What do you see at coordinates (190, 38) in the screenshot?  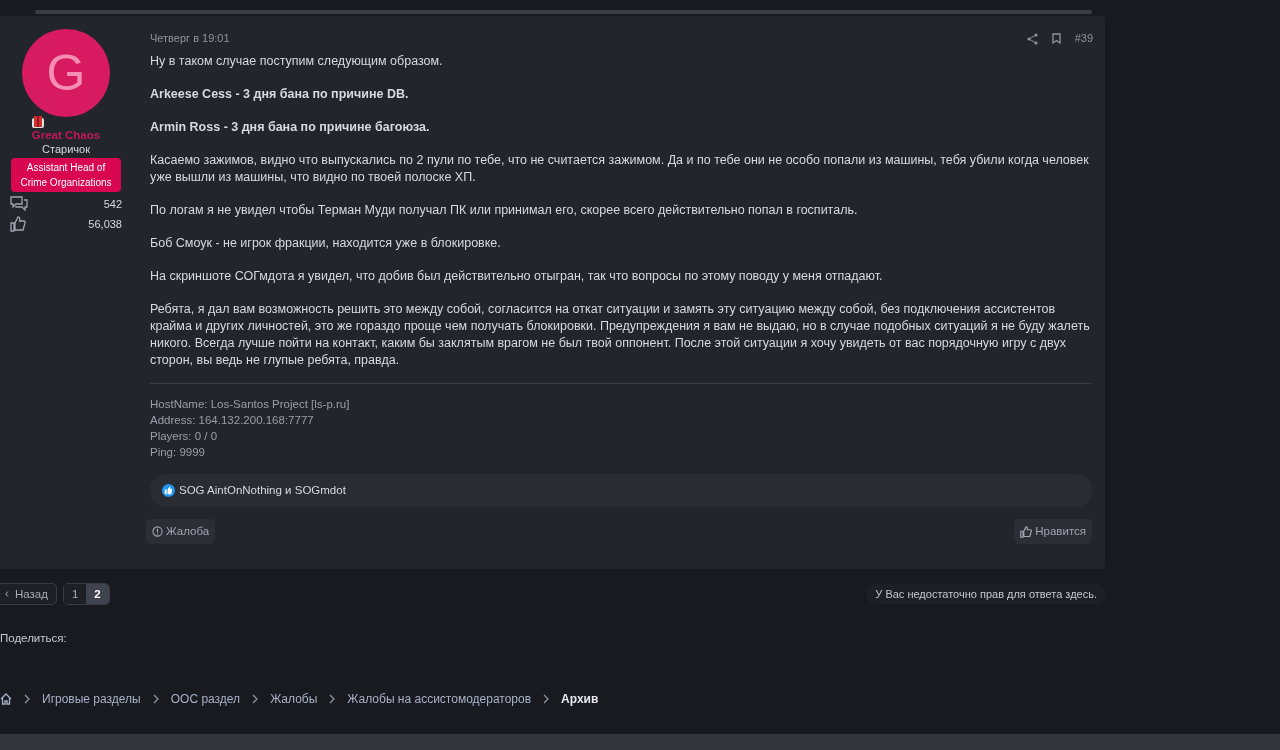 I see `post-date: Четверг в 19:01` at bounding box center [190, 38].